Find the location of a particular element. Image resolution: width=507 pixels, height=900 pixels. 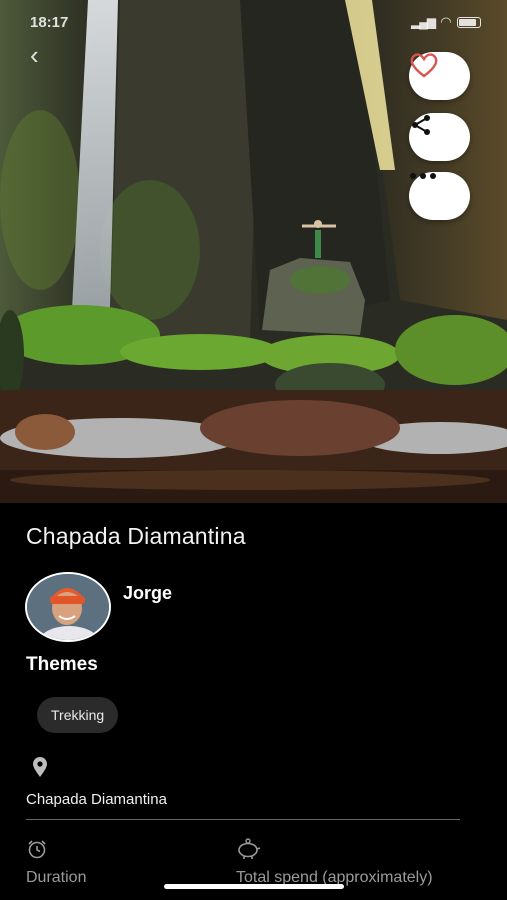

back-arrow-icon: ‹ is located at coordinates (45, 55).